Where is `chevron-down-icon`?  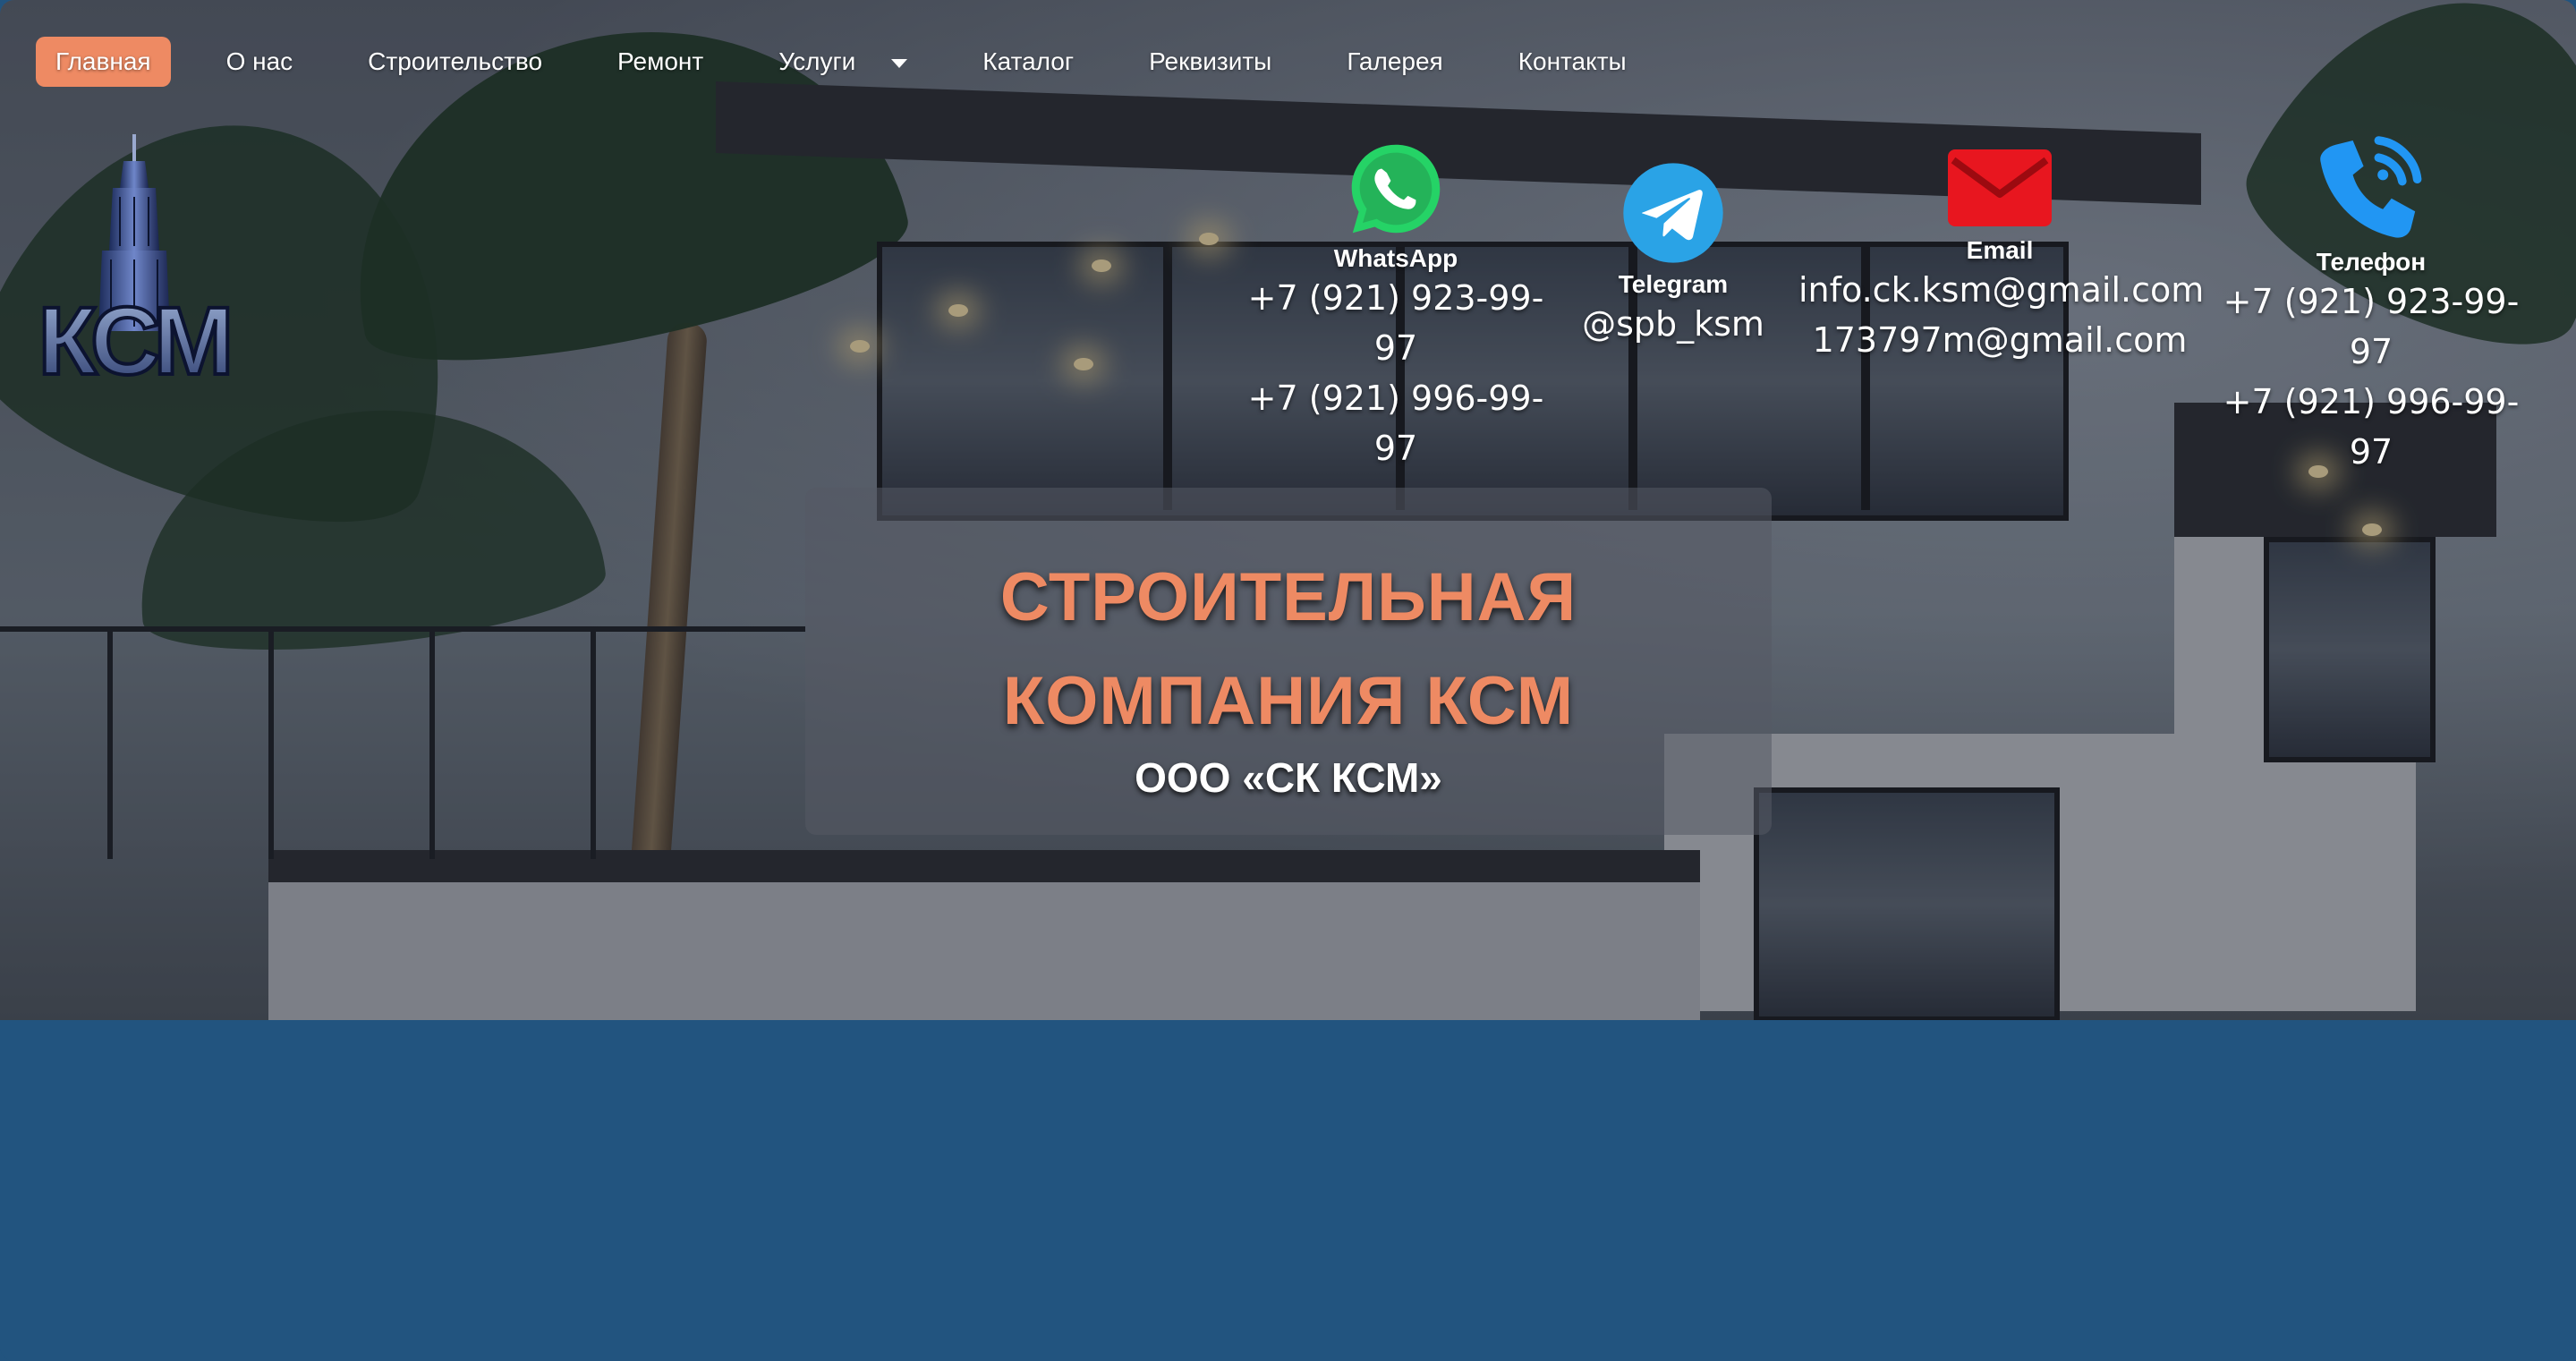
chevron-down-icon is located at coordinates (899, 63).